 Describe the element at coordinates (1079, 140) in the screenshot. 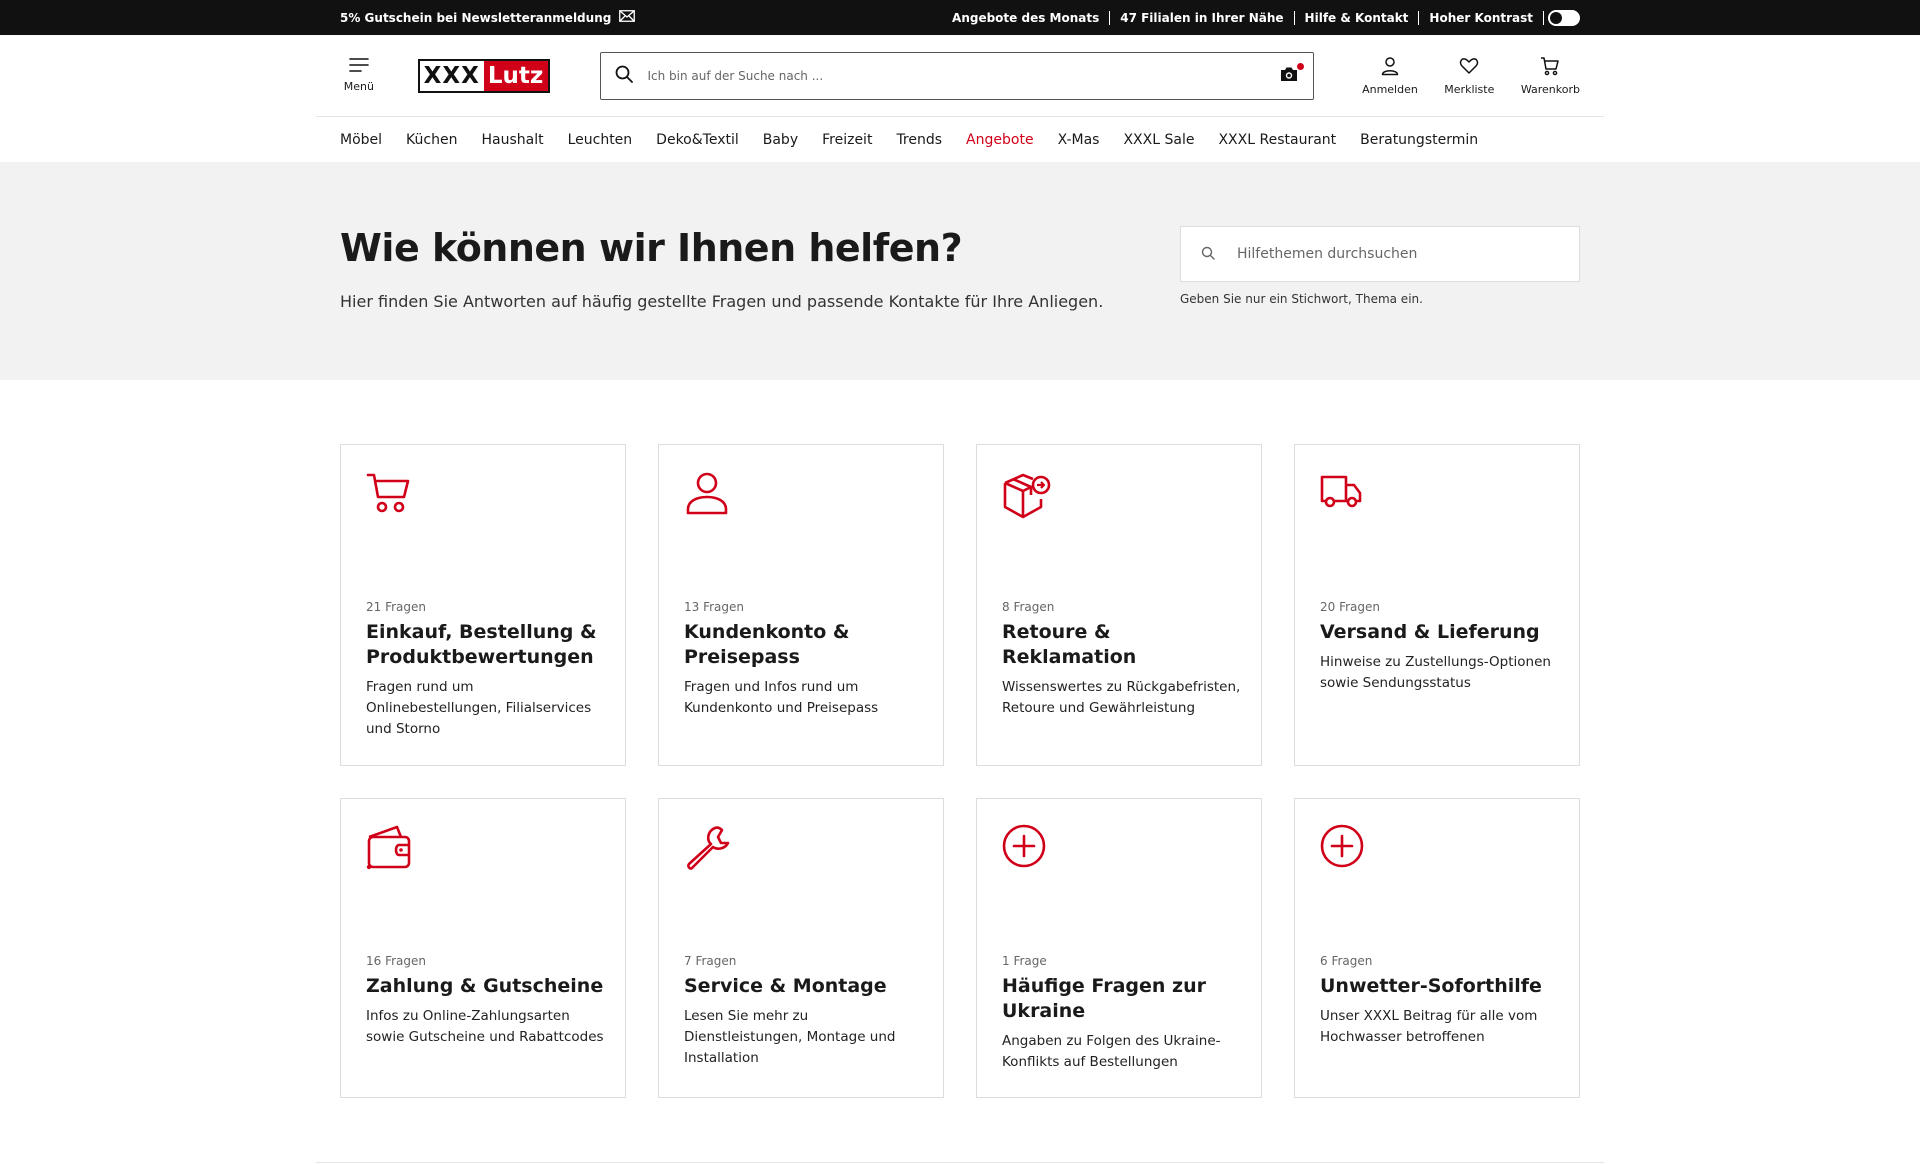

I see `nav-item-x-mas: X-Mas` at that location.